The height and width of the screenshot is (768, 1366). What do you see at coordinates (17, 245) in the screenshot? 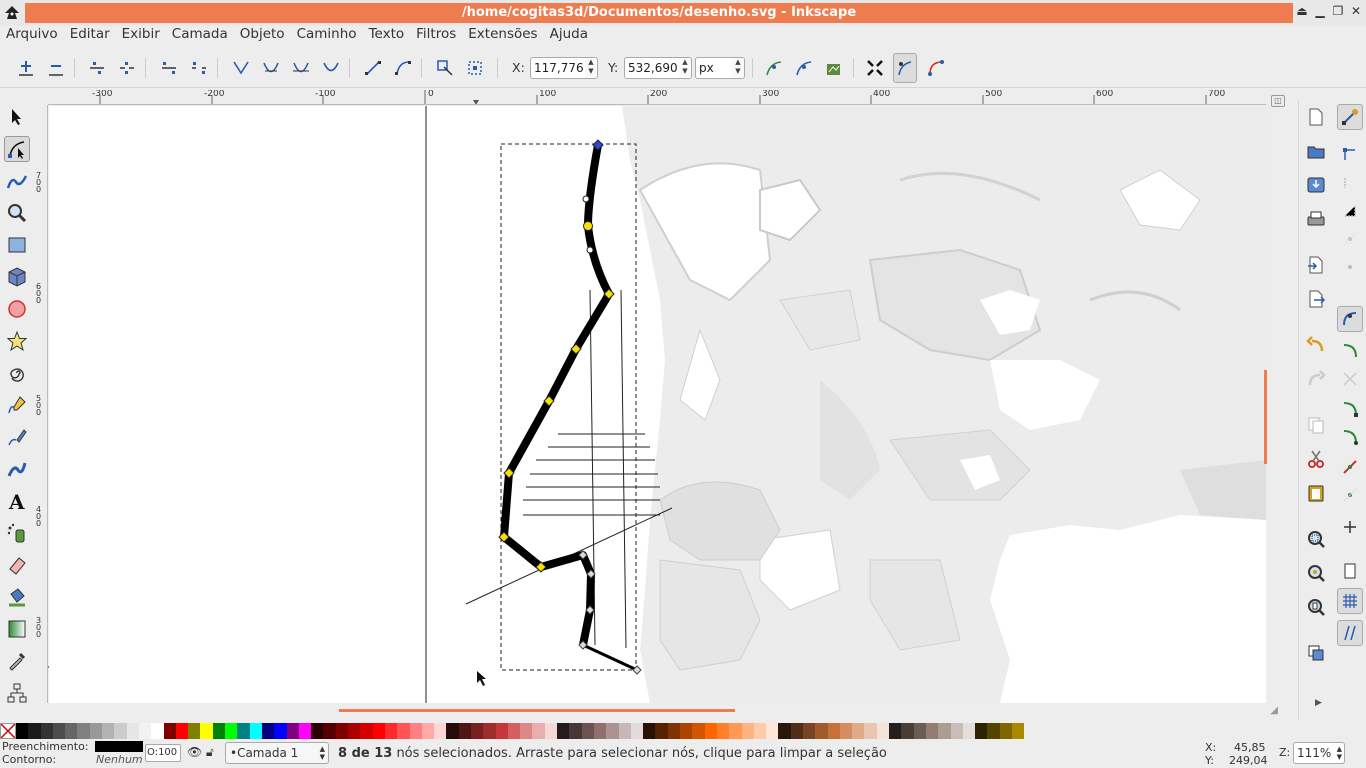
I see `rectangle-tool-icon` at bounding box center [17, 245].